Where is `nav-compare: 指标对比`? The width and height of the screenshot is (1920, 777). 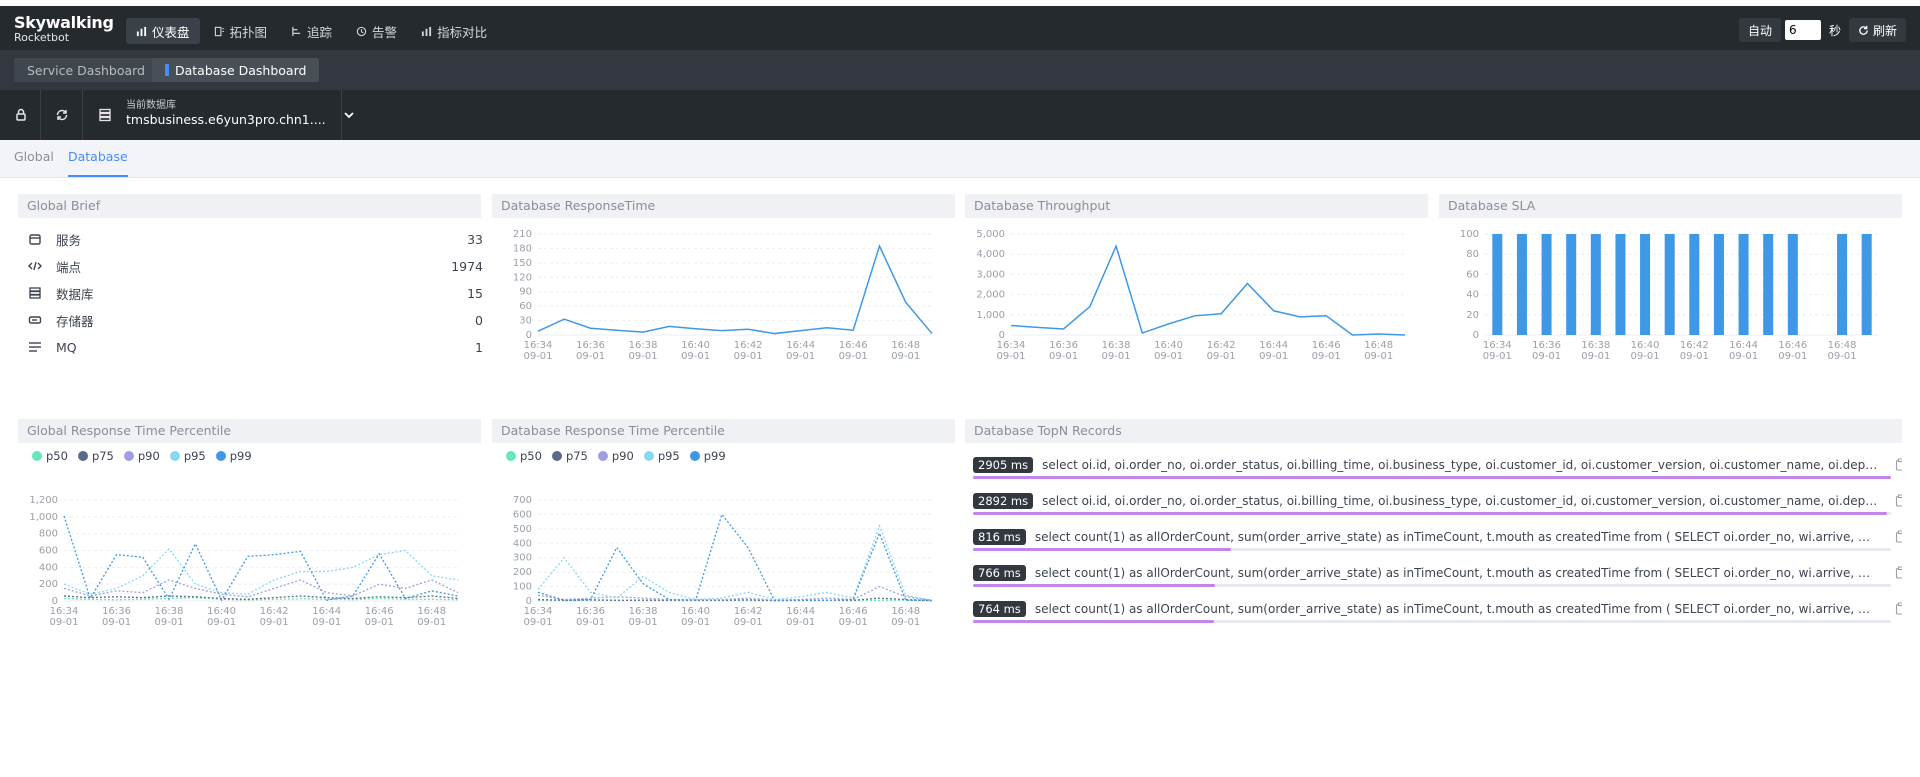 nav-compare: 指标对比 is located at coordinates (454, 31).